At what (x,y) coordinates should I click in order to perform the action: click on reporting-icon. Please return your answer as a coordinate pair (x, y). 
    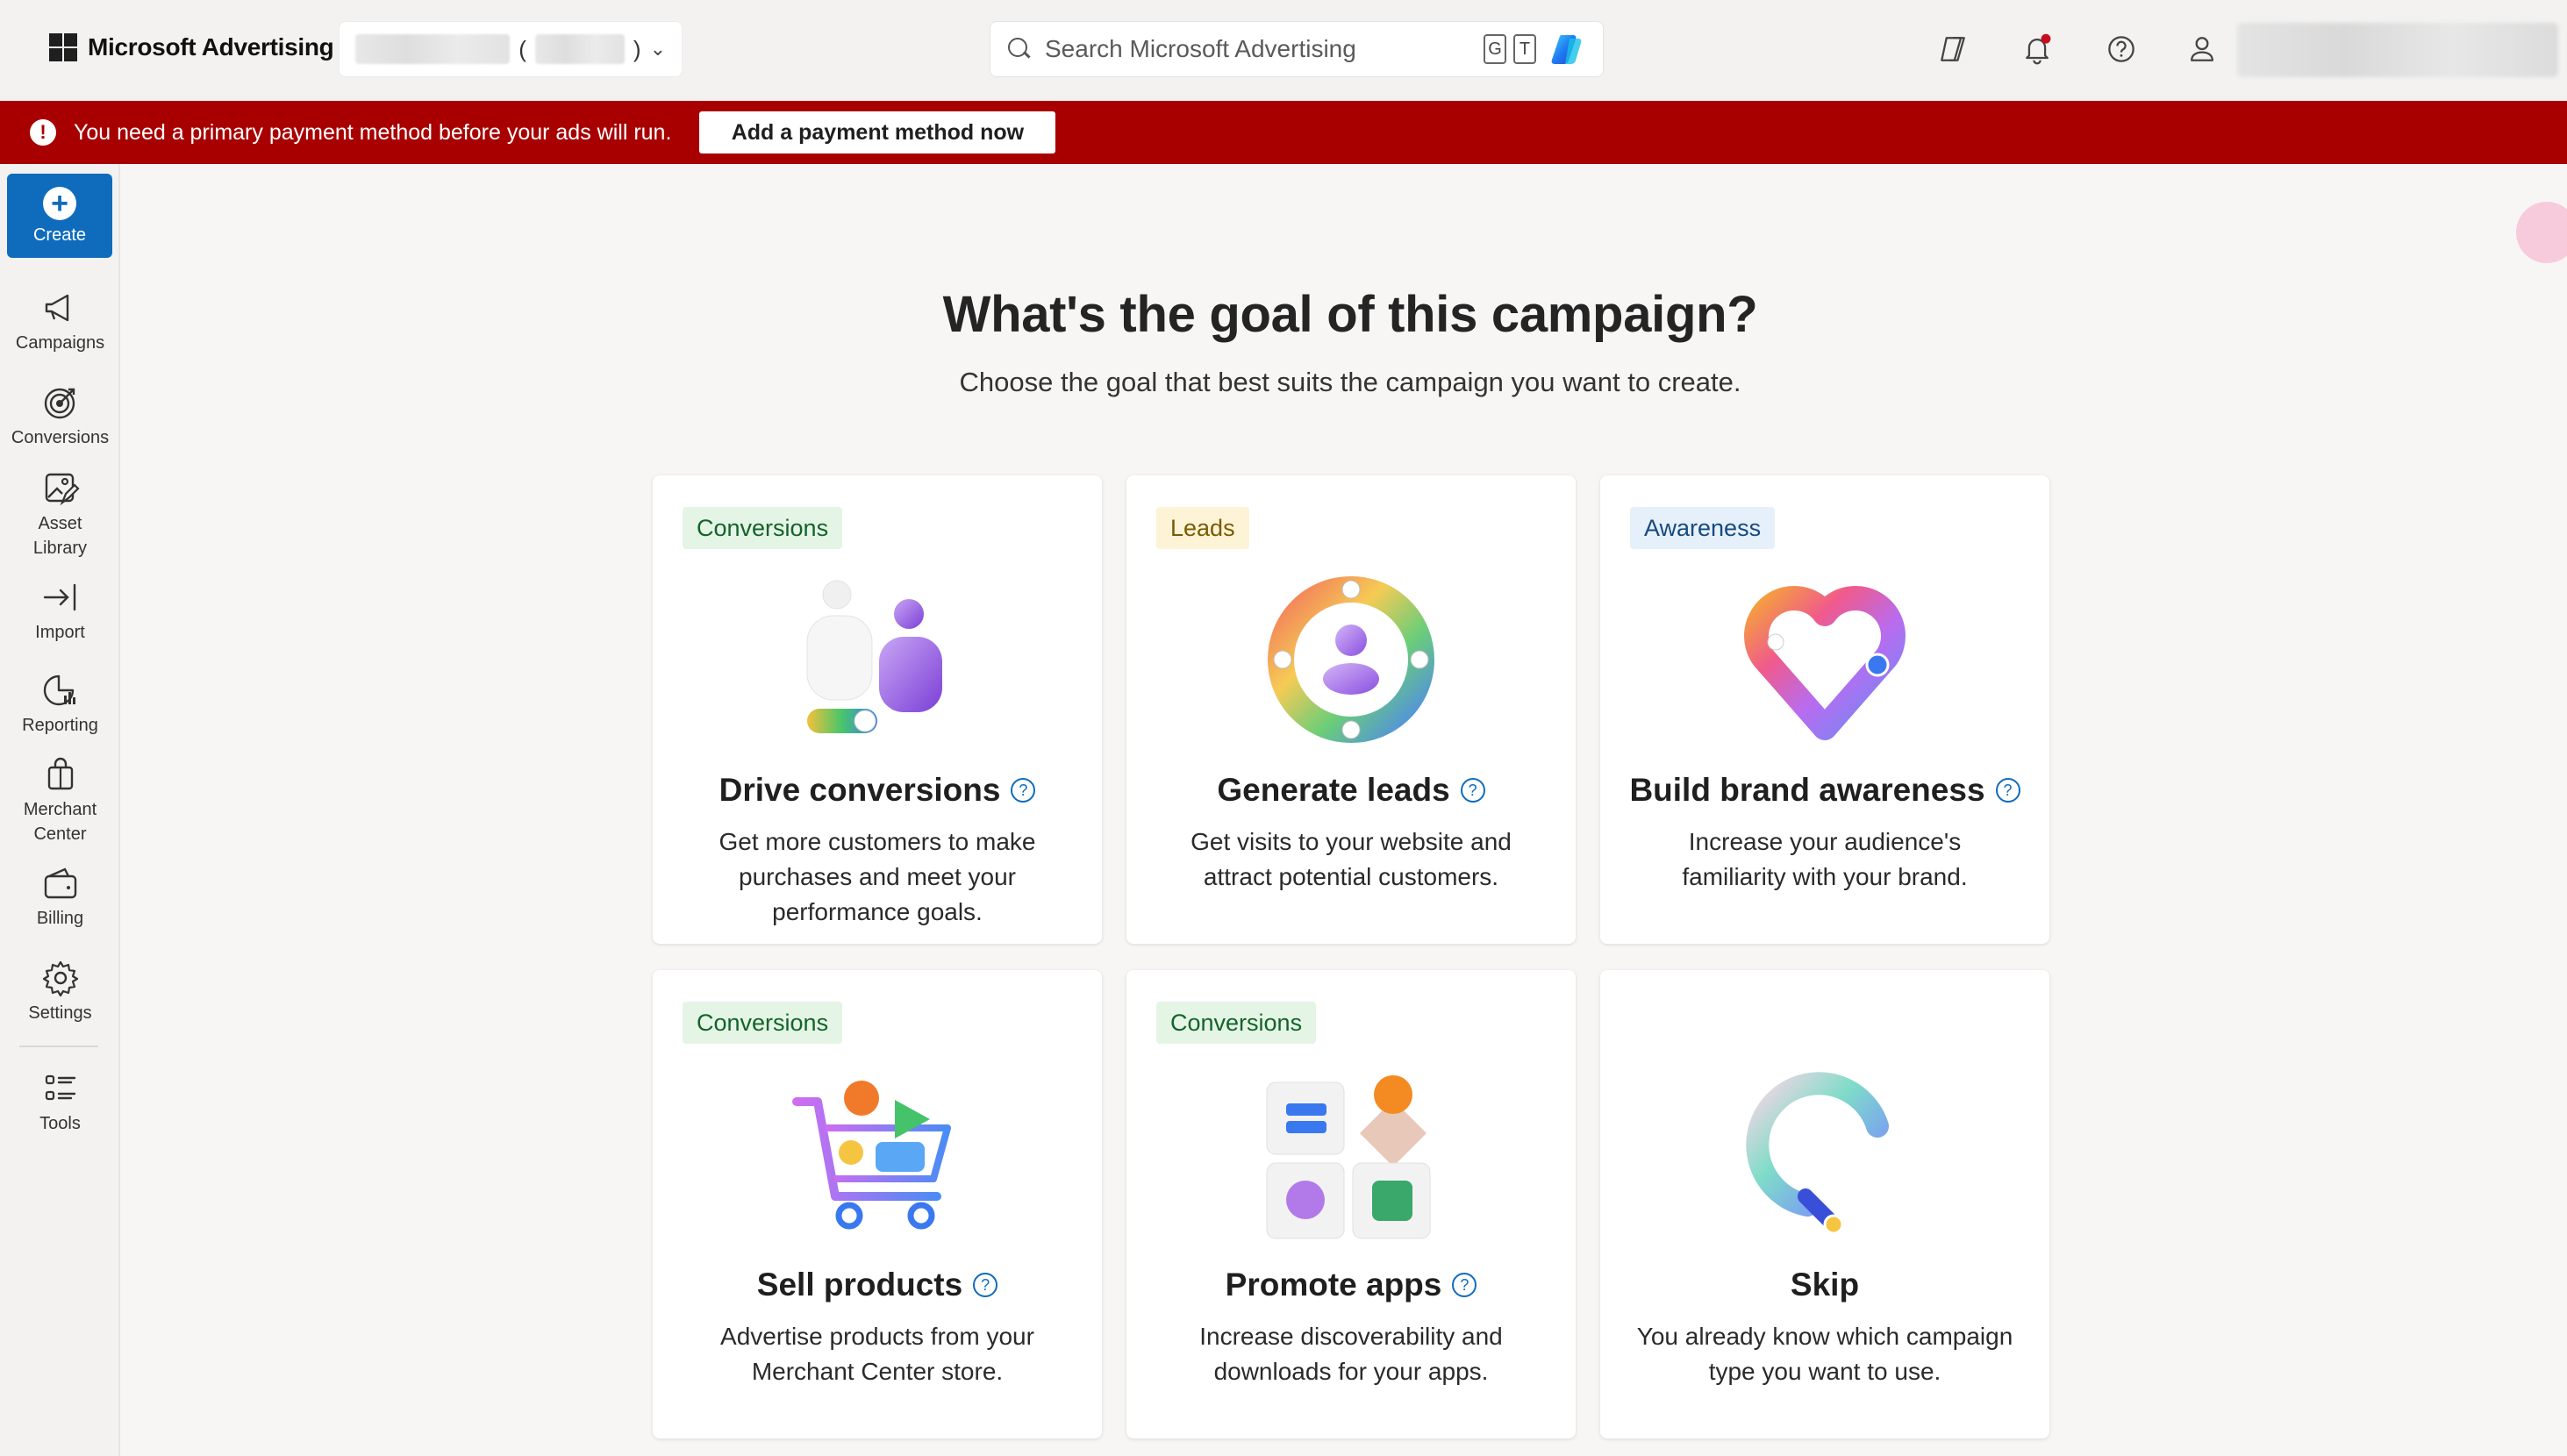
    Looking at the image, I should click on (59, 690).